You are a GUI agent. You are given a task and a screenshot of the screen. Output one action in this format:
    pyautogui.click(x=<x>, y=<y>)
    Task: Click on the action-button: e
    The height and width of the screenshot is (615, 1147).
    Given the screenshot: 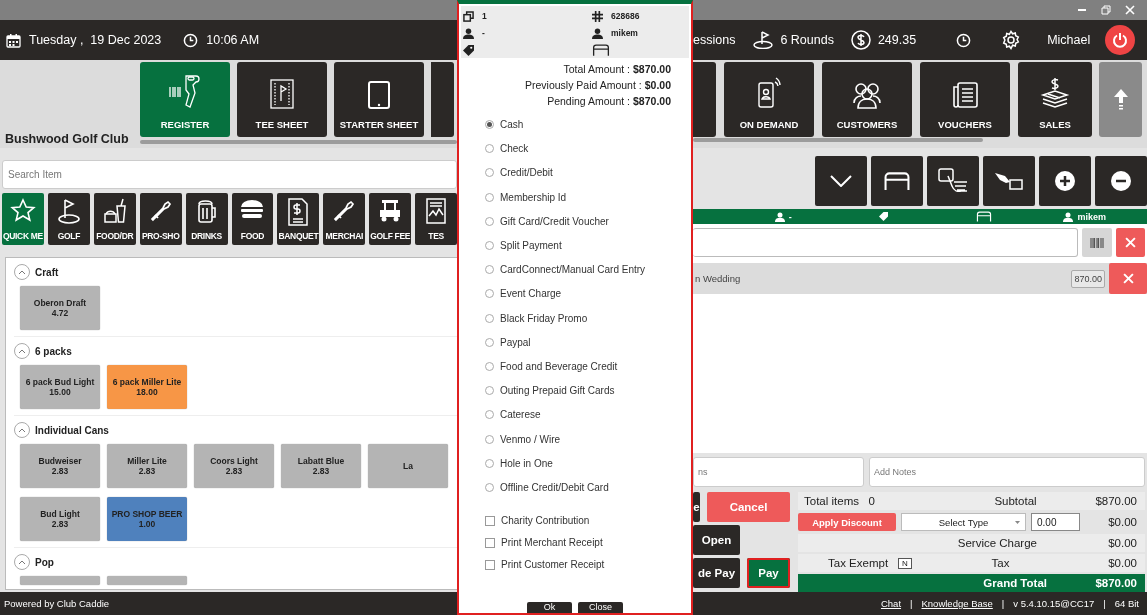 What is the action you would take?
    pyautogui.click(x=696, y=507)
    